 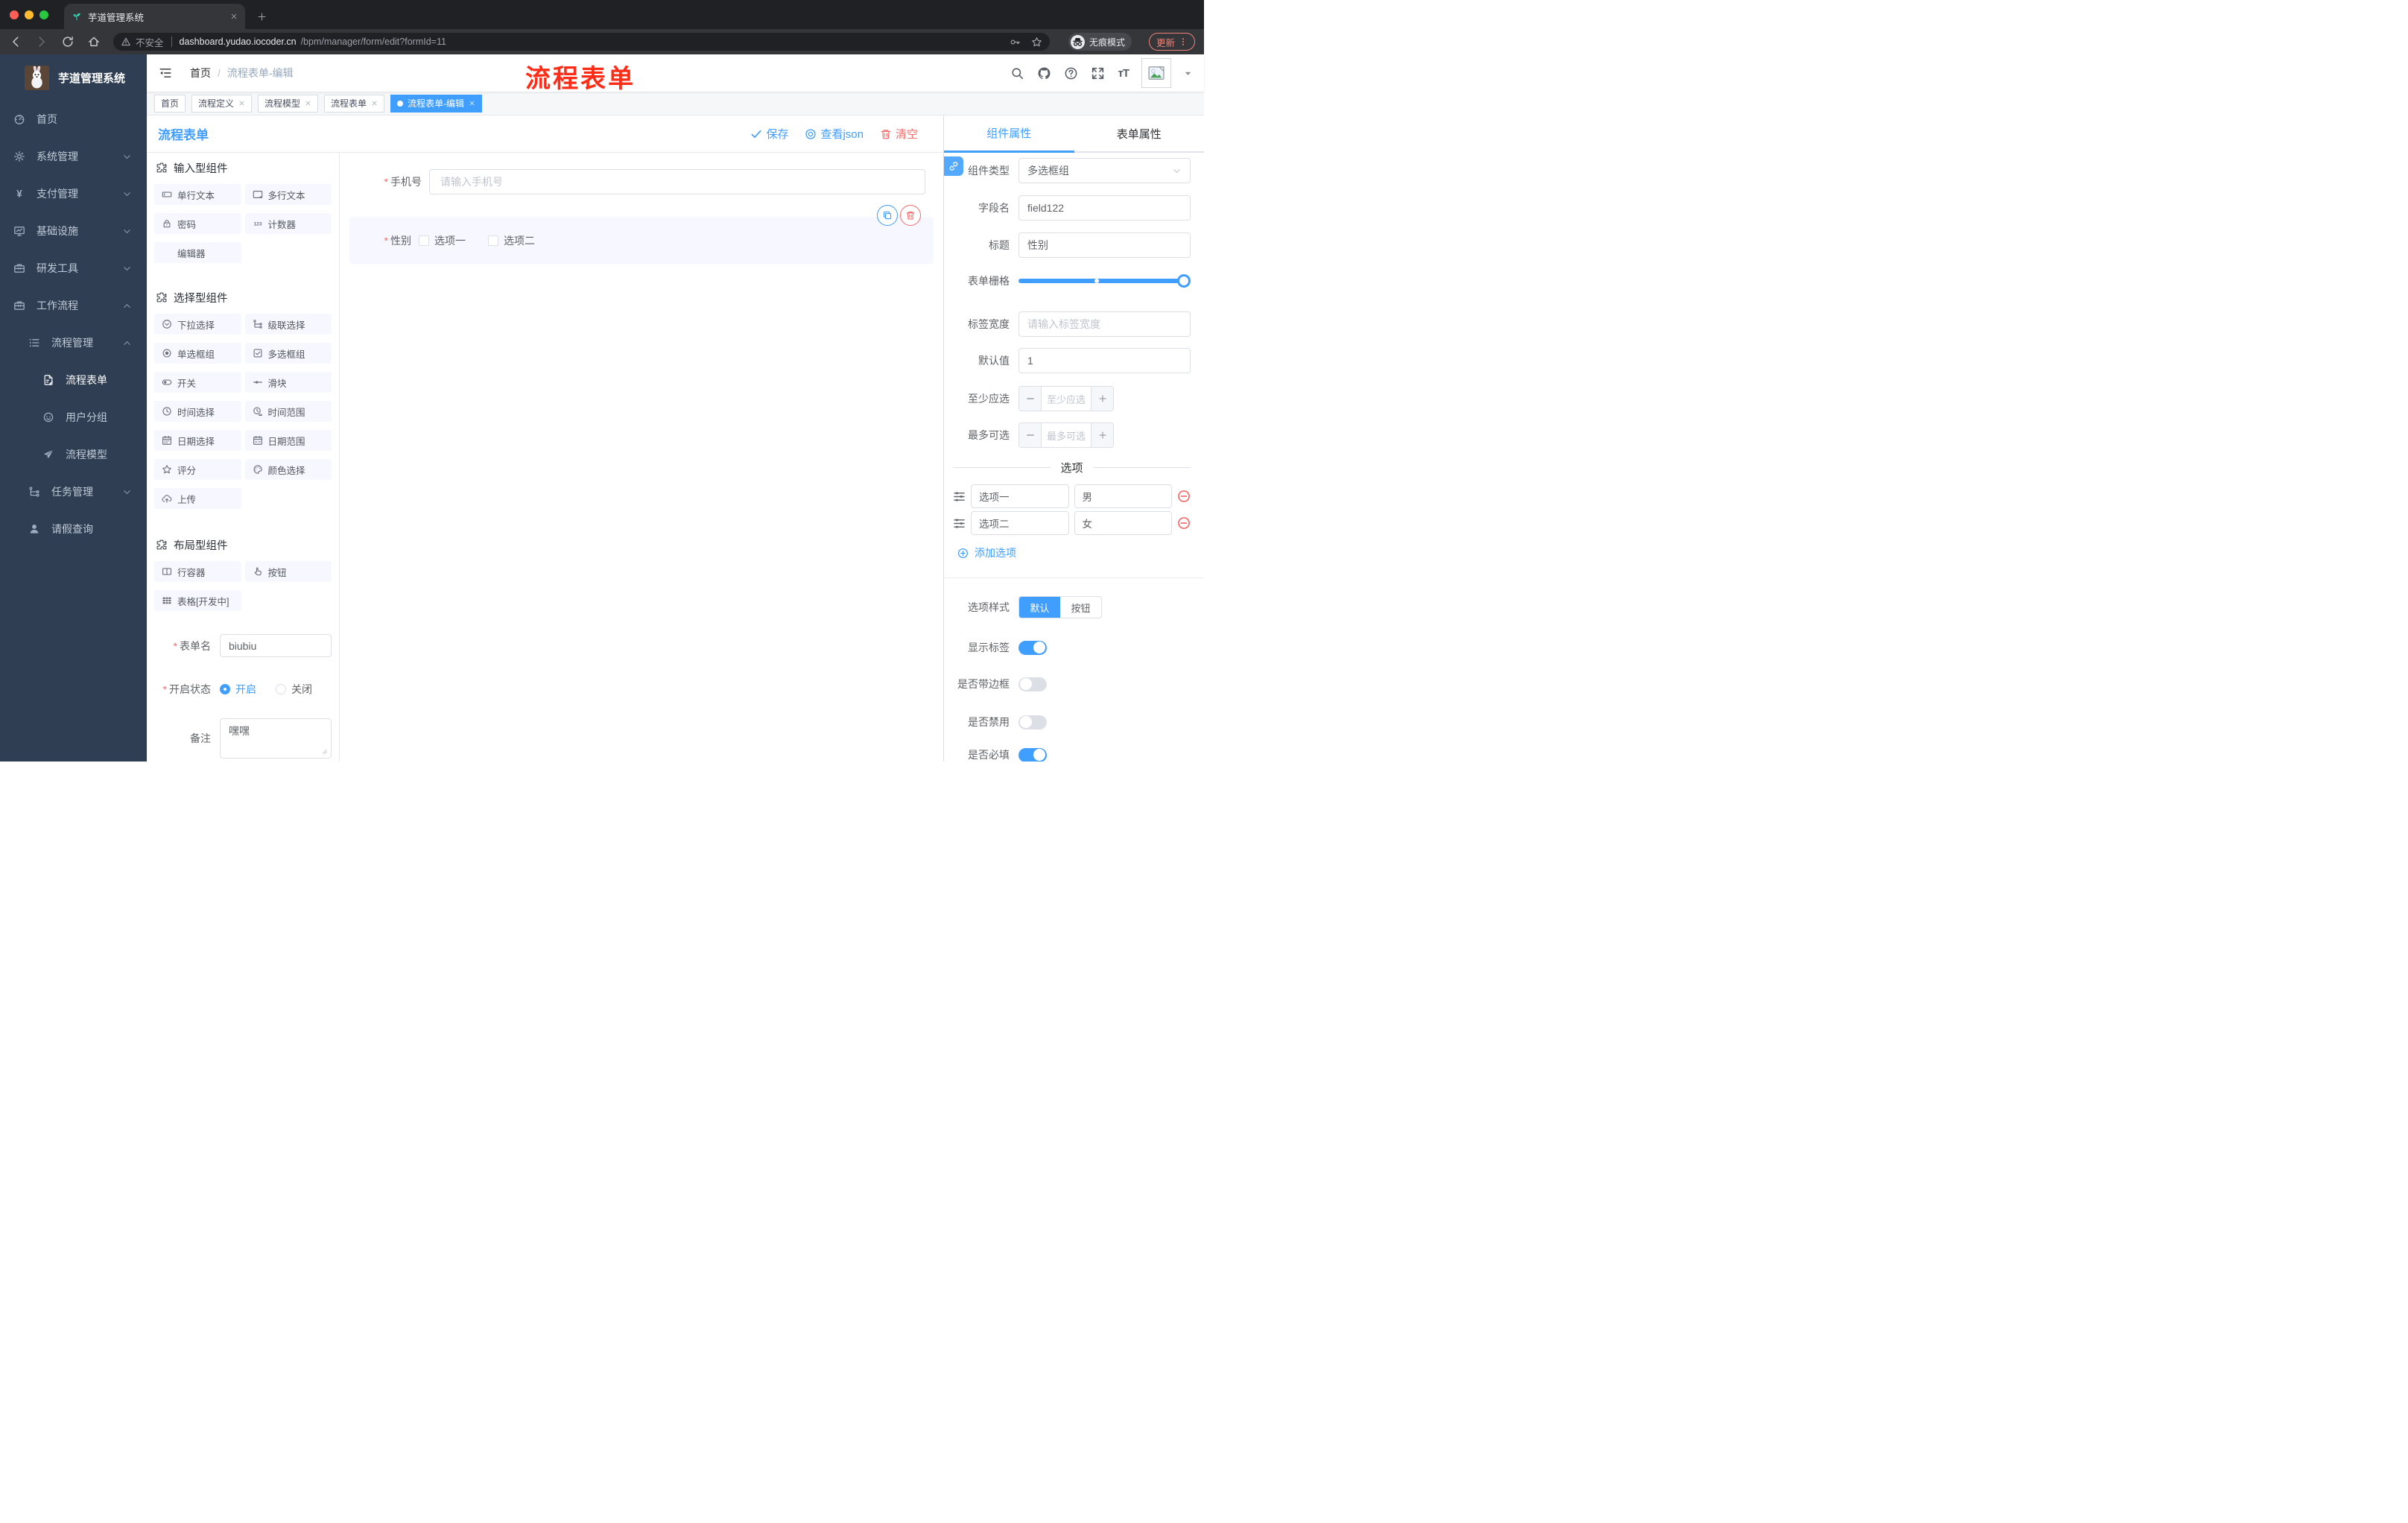 I want to click on sidebar-item-8: 流程表单, so click(x=73, y=380).